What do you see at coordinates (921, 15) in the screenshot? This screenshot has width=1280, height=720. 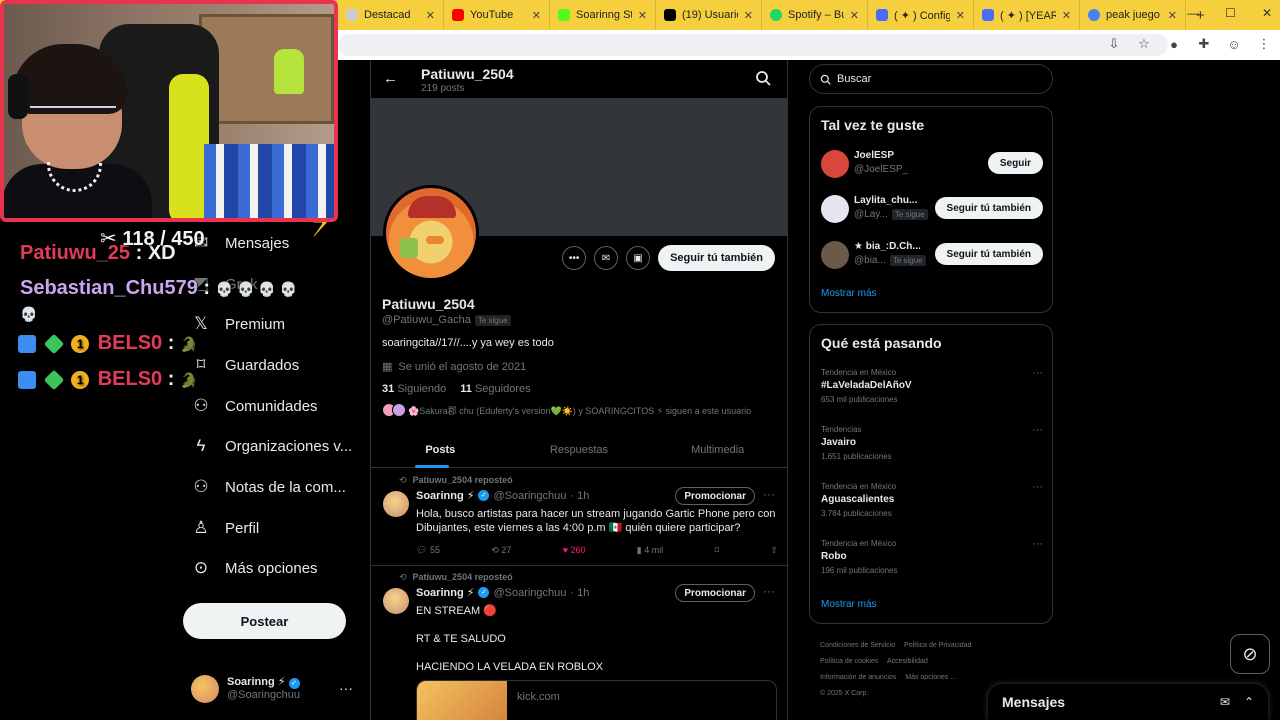 I see `browser-tab-configuracion: ( ✦ ) Configura ✕` at bounding box center [921, 15].